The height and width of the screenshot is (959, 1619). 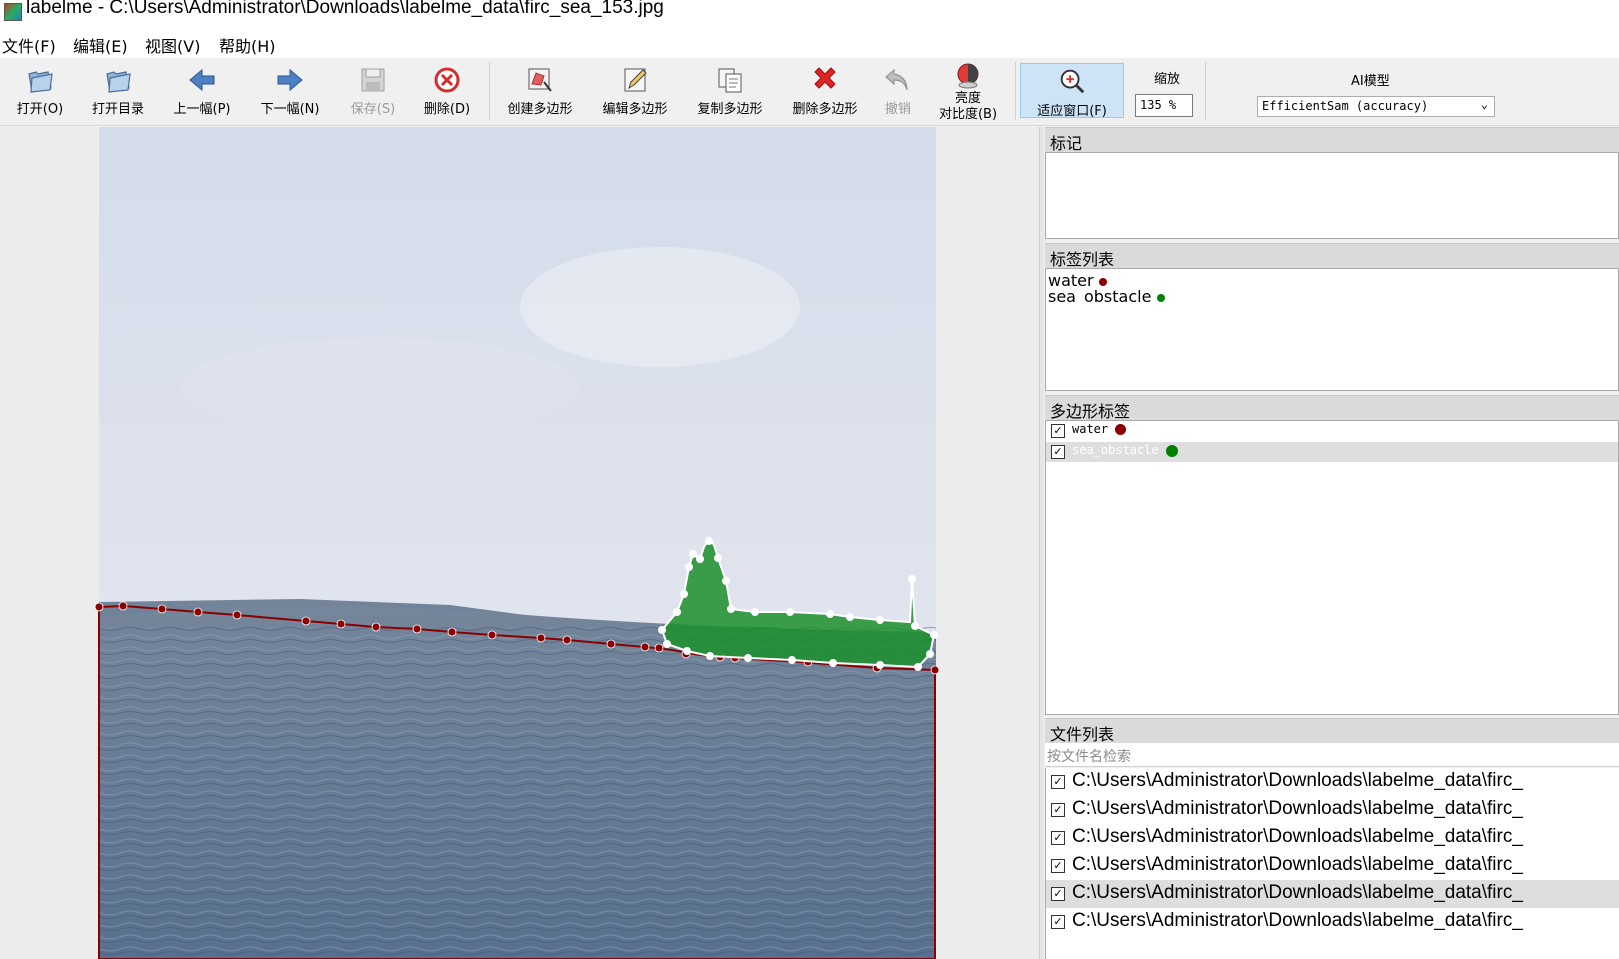 I want to click on flags-dock: 标记, so click(x=1332, y=183).